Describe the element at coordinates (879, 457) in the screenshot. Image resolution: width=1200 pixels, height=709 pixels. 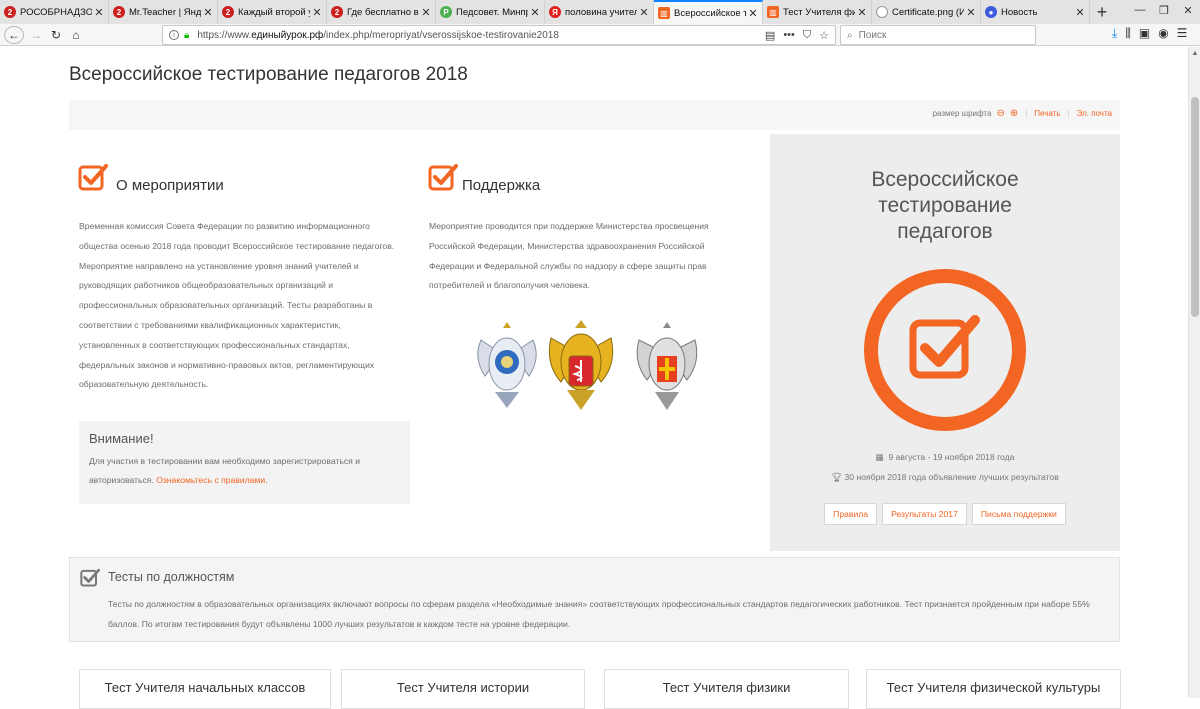
I see `calendar-icon: ▦` at that location.